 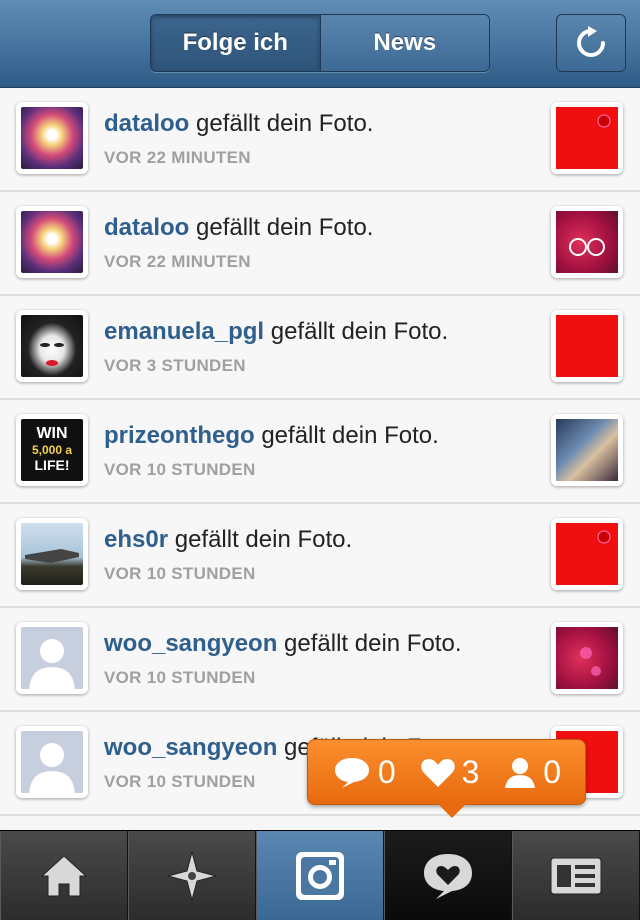 I want to click on segmented-control: Folge ich News, so click(x=320, y=43).